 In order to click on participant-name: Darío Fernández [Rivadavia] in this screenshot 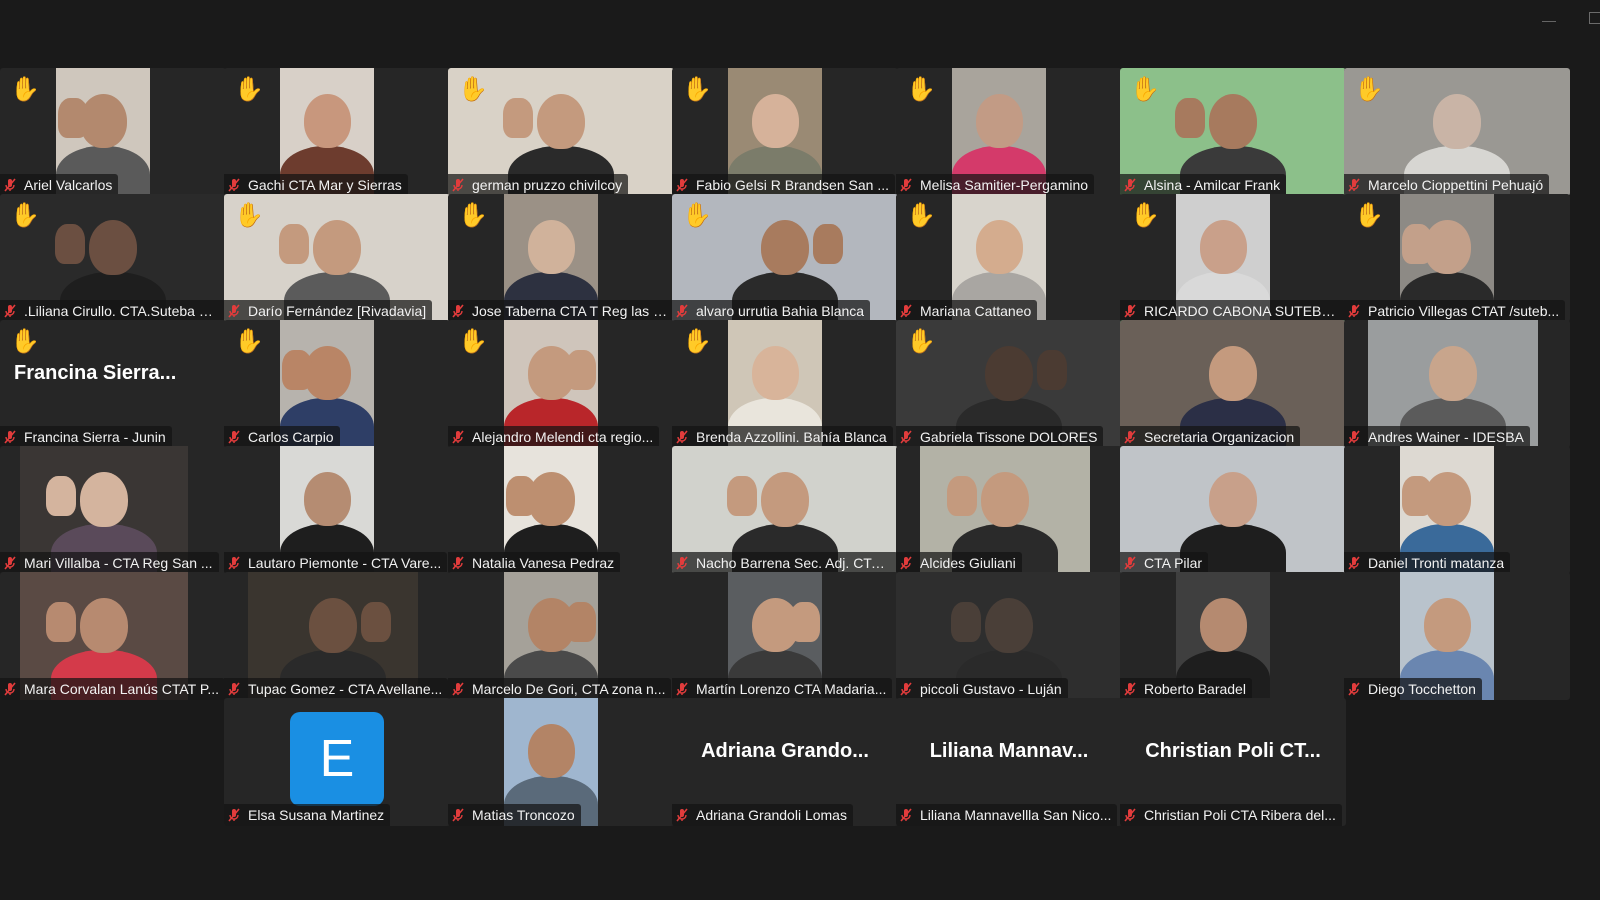, I will do `click(337, 311)`.